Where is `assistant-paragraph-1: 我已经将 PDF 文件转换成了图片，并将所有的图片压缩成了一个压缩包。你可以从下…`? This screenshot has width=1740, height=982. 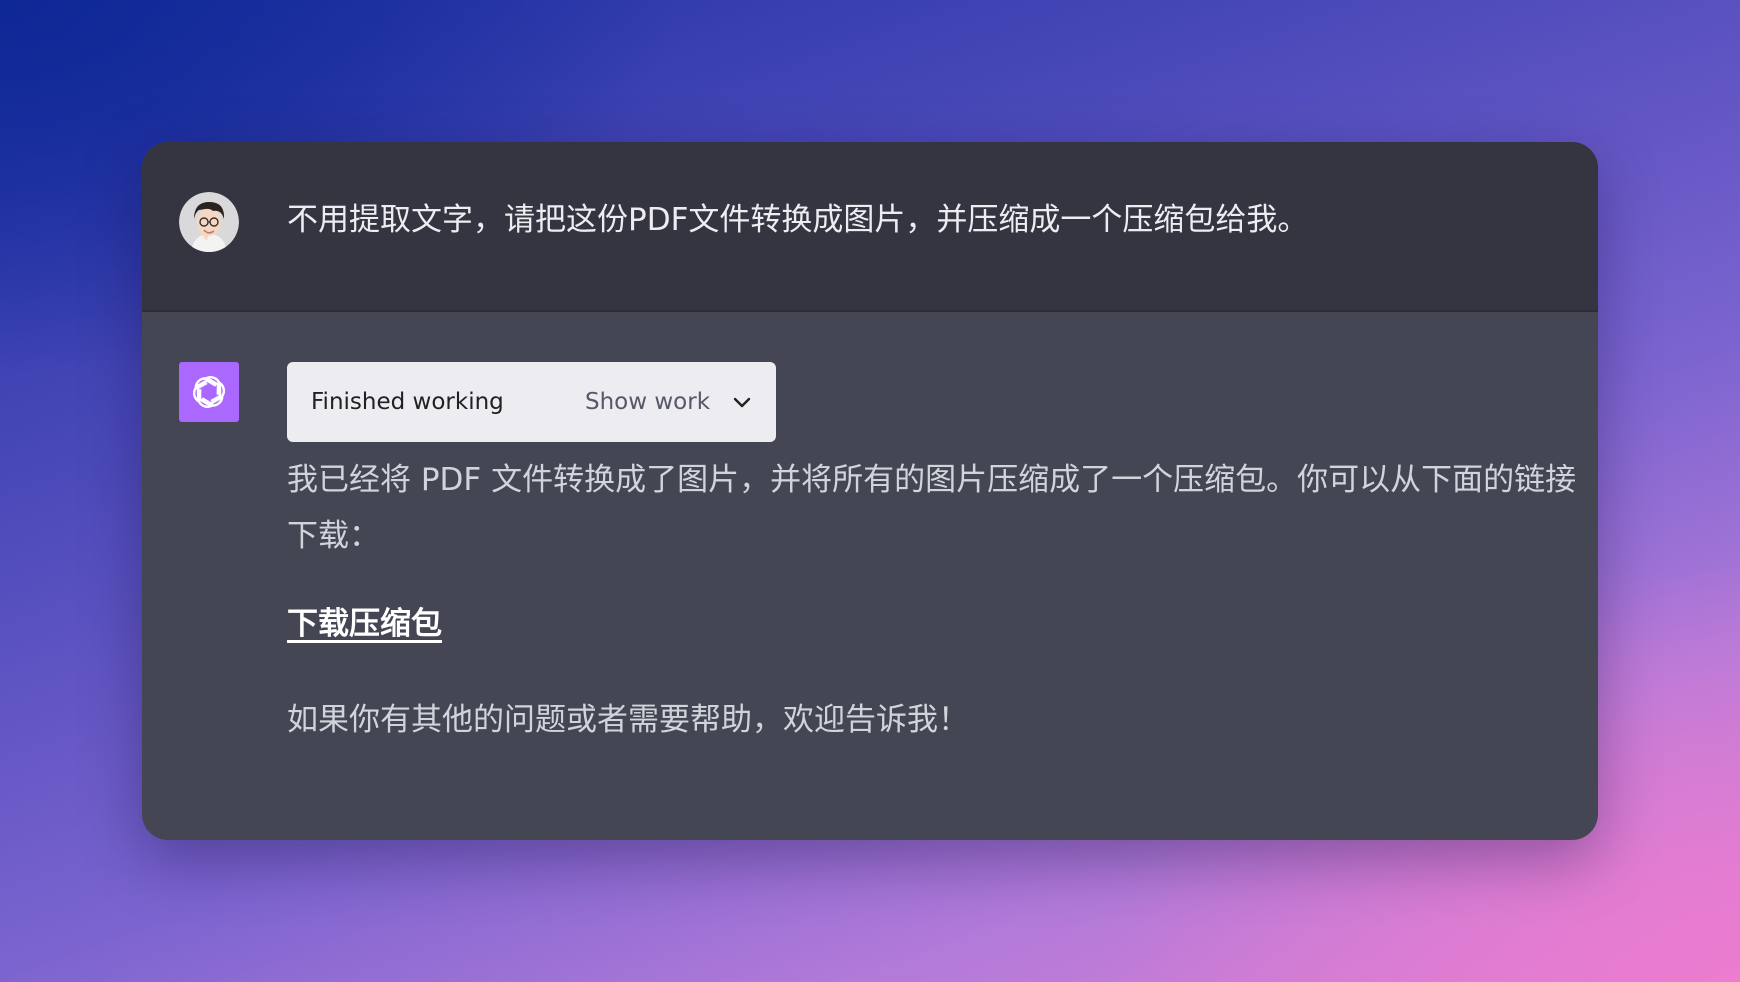
assistant-paragraph-1: 我已经将 PDF 文件转换成了图片，并将所有的图片压缩成了一个压缩包。你可以从下… is located at coordinates (932, 508).